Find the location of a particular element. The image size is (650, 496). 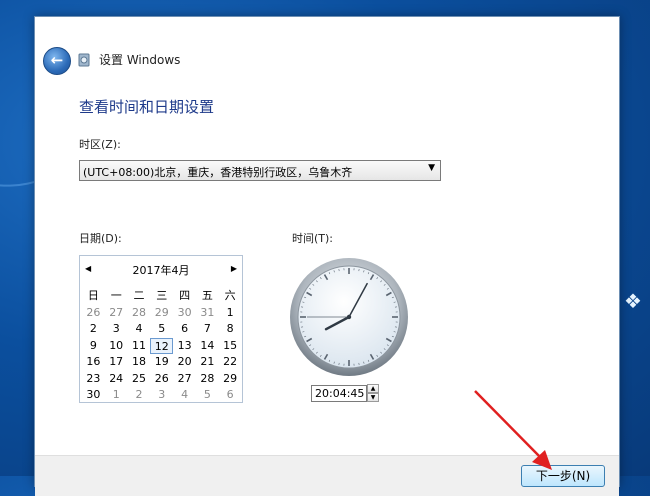

annotation-arrow-line is located at coordinates (509, 425).